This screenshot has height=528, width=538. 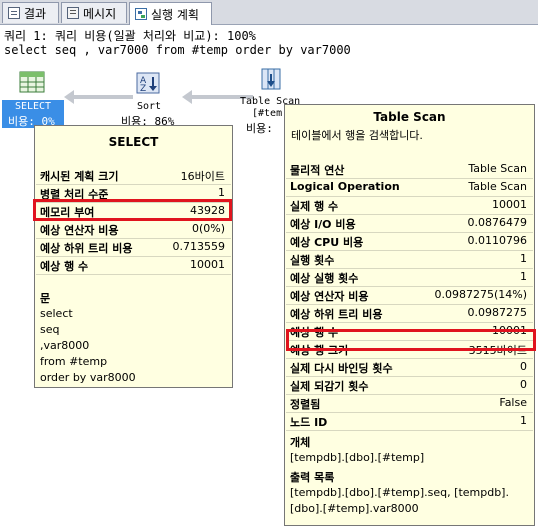 I want to click on select-operator-icon, so click(x=32, y=82).